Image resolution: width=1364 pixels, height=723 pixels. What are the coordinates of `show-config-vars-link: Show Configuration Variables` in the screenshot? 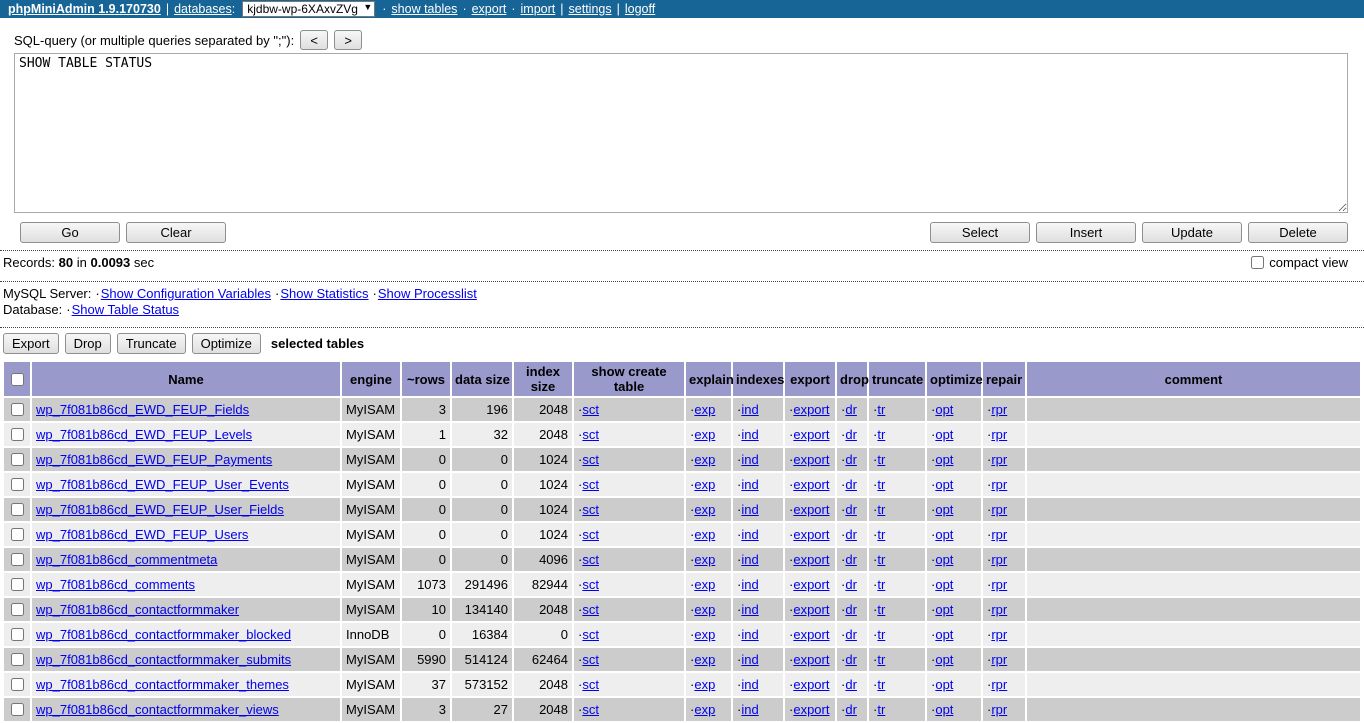 It's located at (186, 293).